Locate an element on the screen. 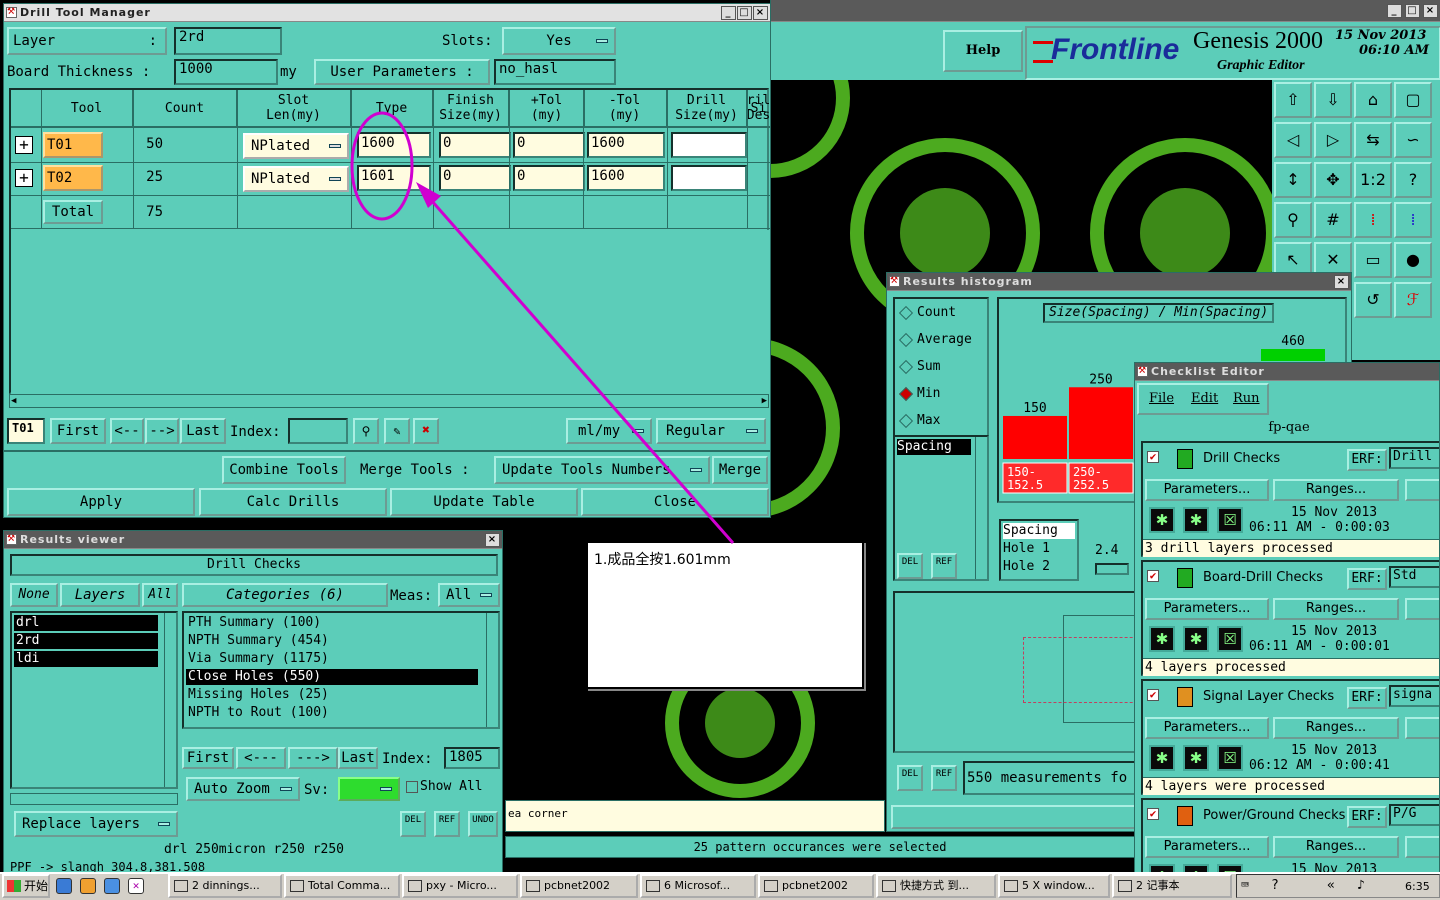  logo-icon: ℱ is located at coordinates (1413, 300).